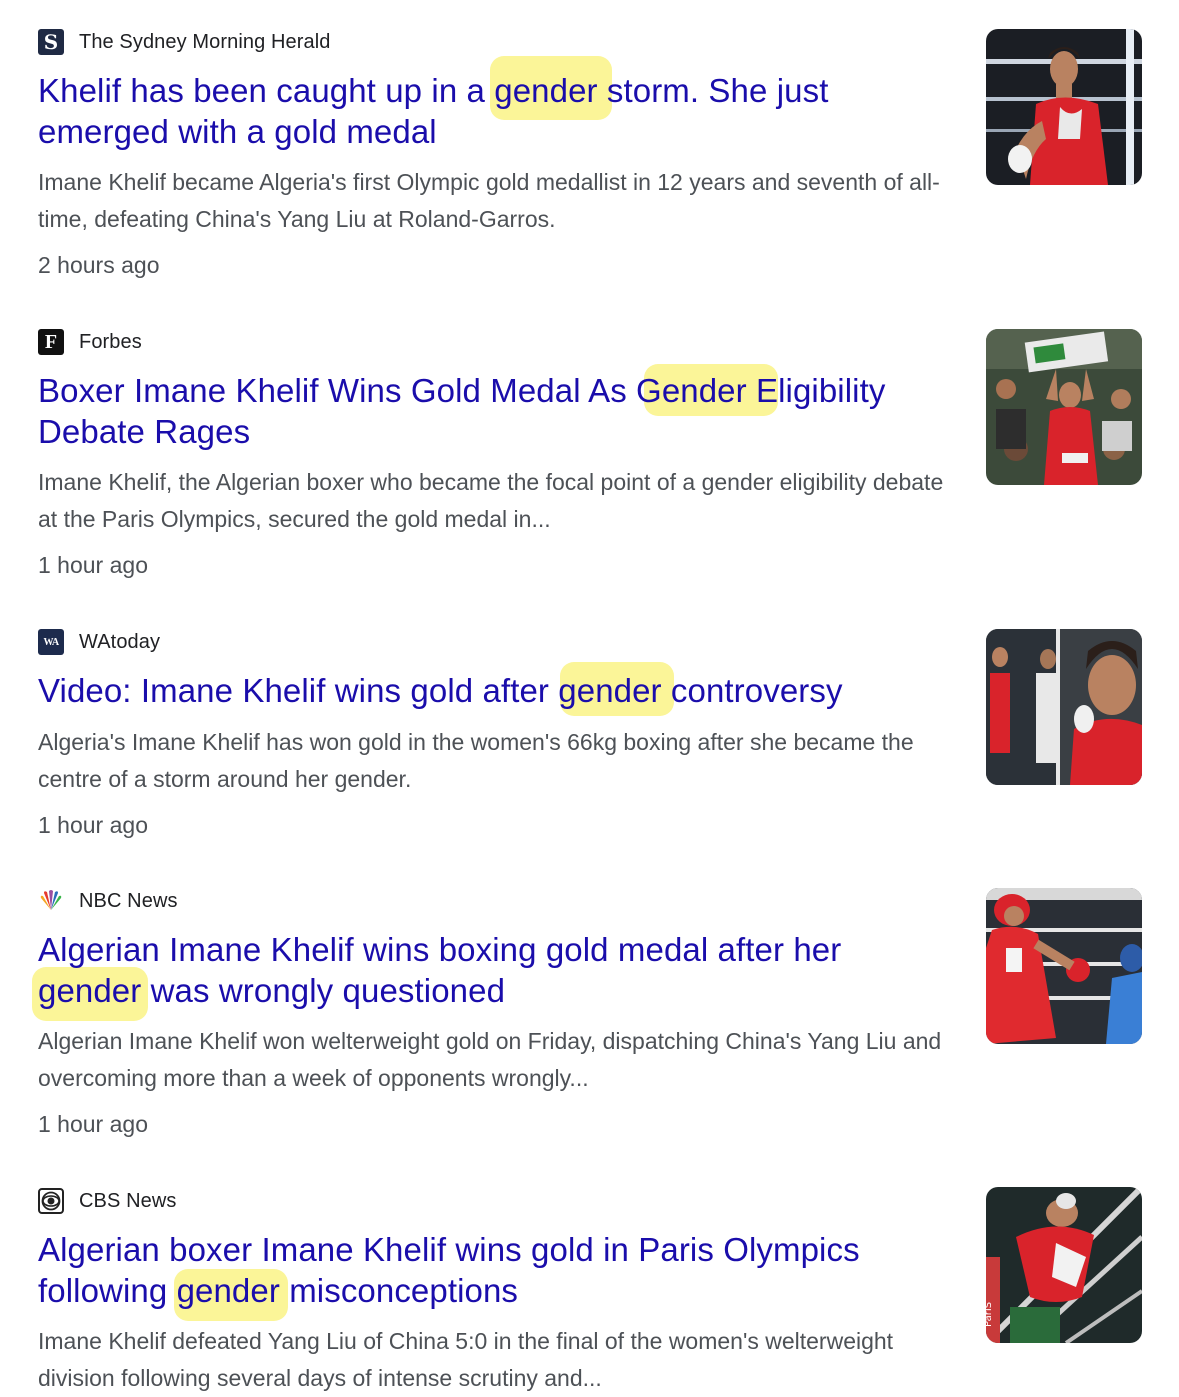 This screenshot has width=1179, height=1397. Describe the element at coordinates (990, 1314) in the screenshot. I see `thumb-ring-text: ParIS` at that location.